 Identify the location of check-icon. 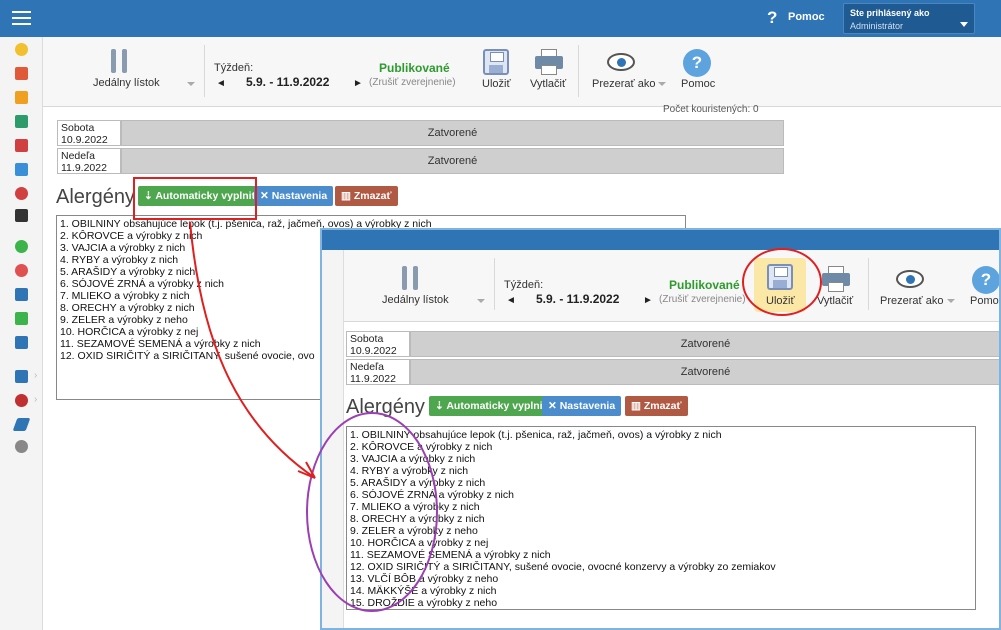
(21, 246).